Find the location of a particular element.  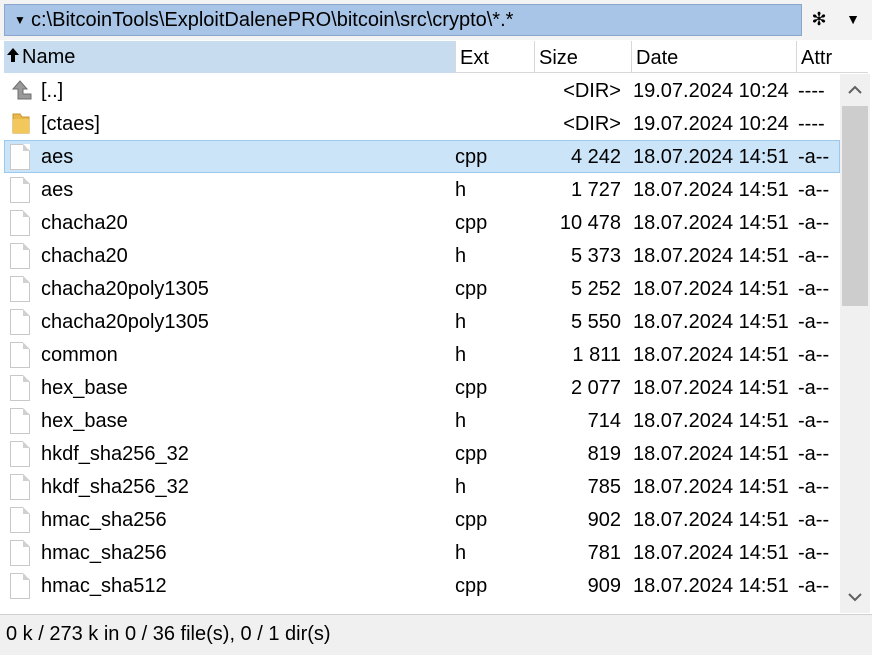

column-header-ext: Ext is located at coordinates (495, 57).